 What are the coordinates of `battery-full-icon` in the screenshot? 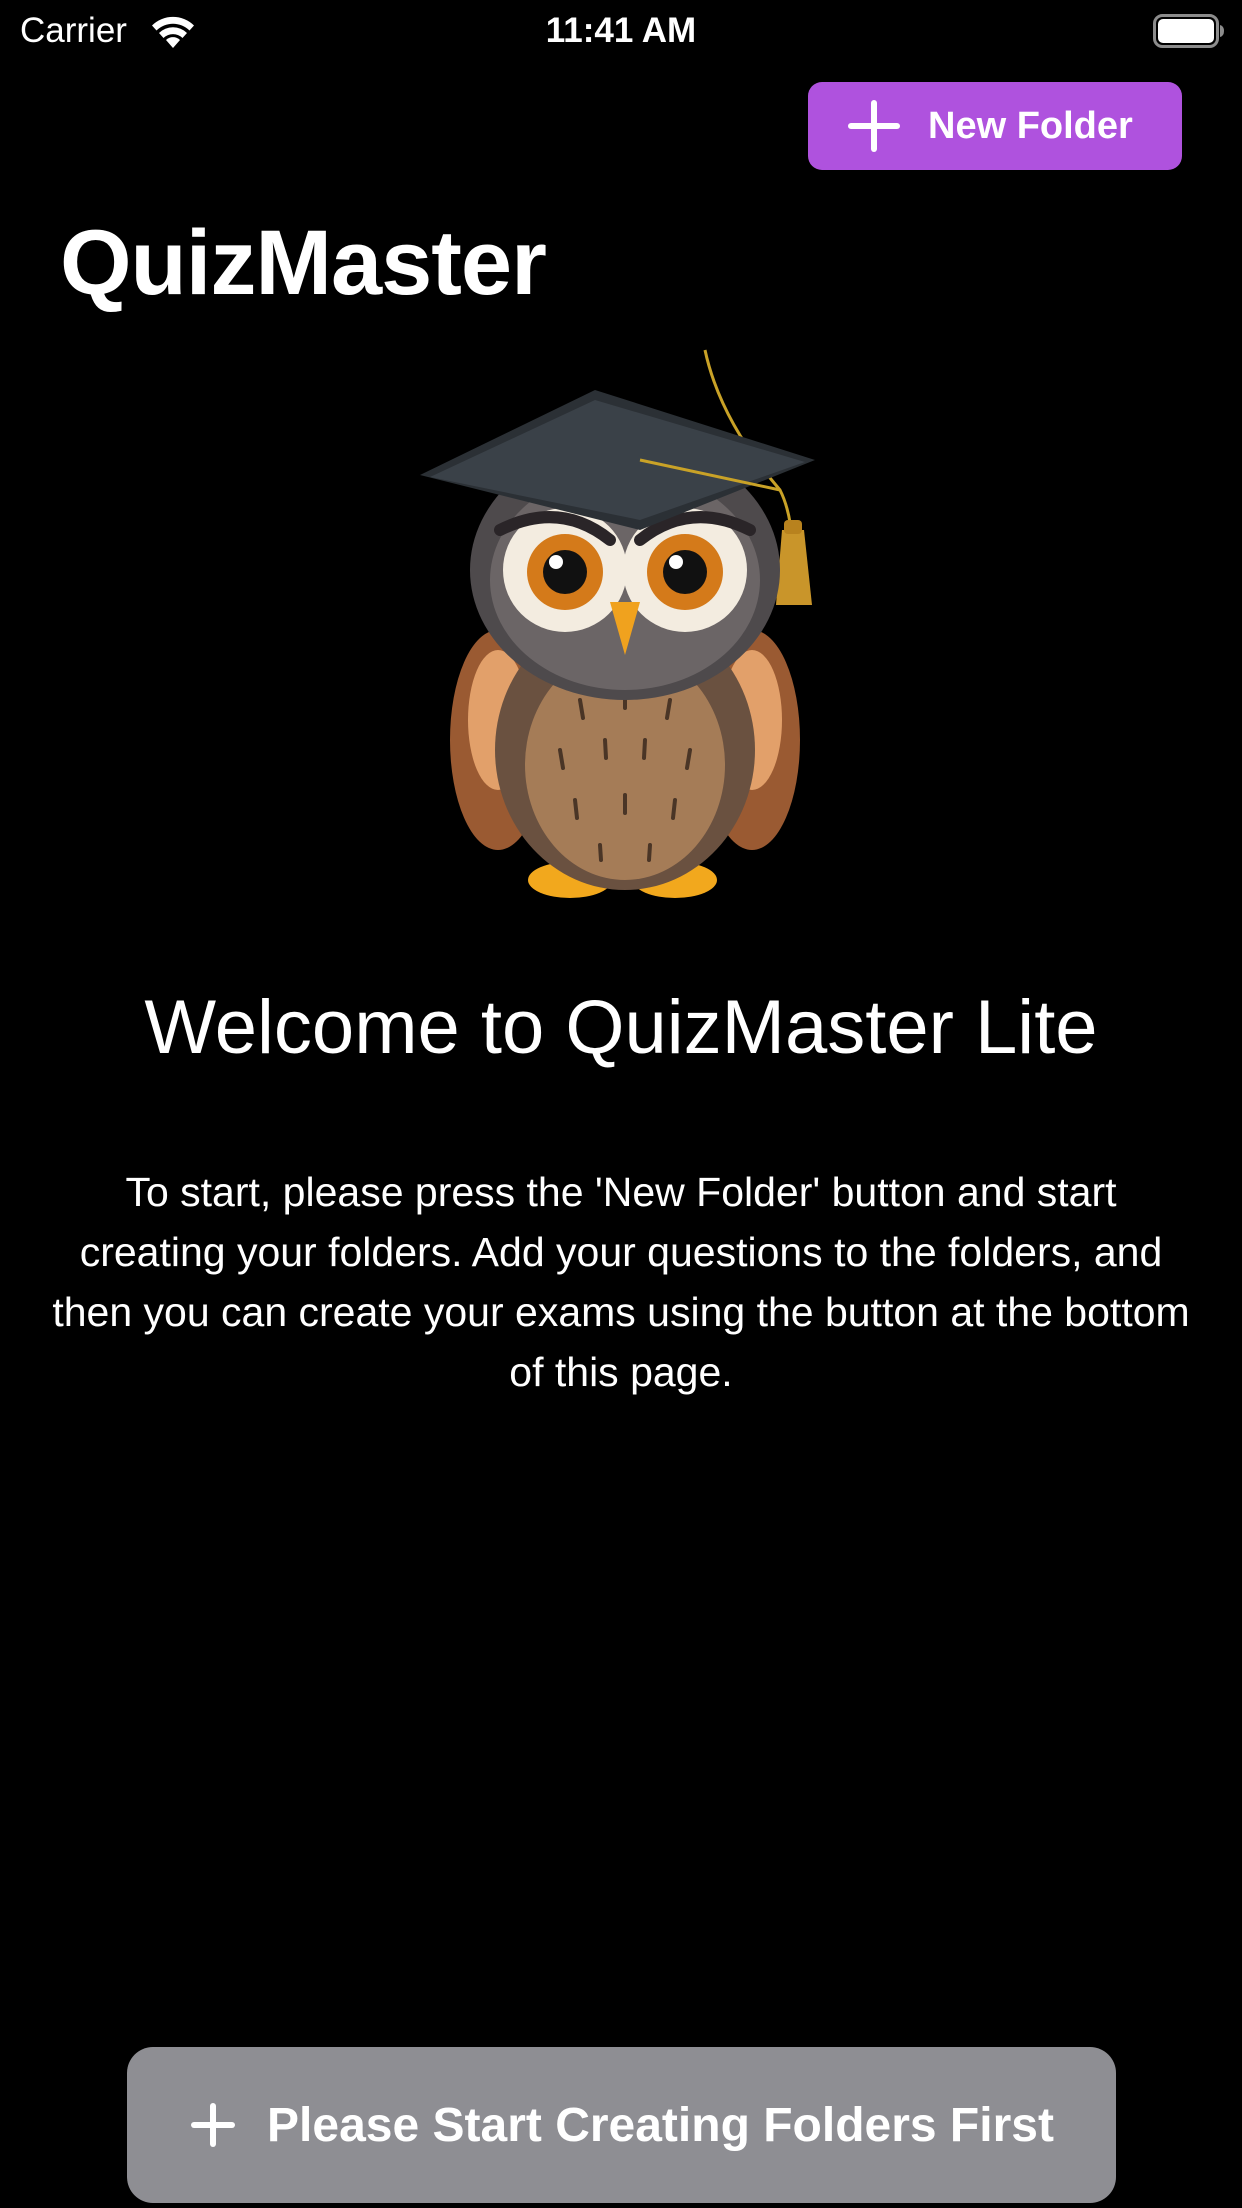 It's located at (1188, 31).